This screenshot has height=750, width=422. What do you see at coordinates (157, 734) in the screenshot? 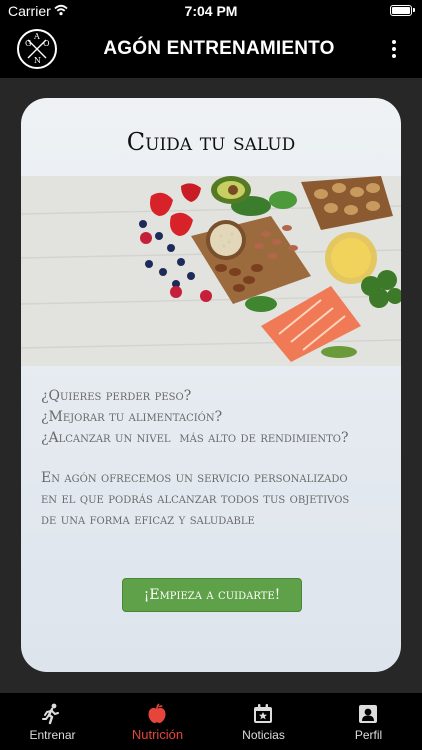
I see `tab-label: Nutrición` at bounding box center [157, 734].